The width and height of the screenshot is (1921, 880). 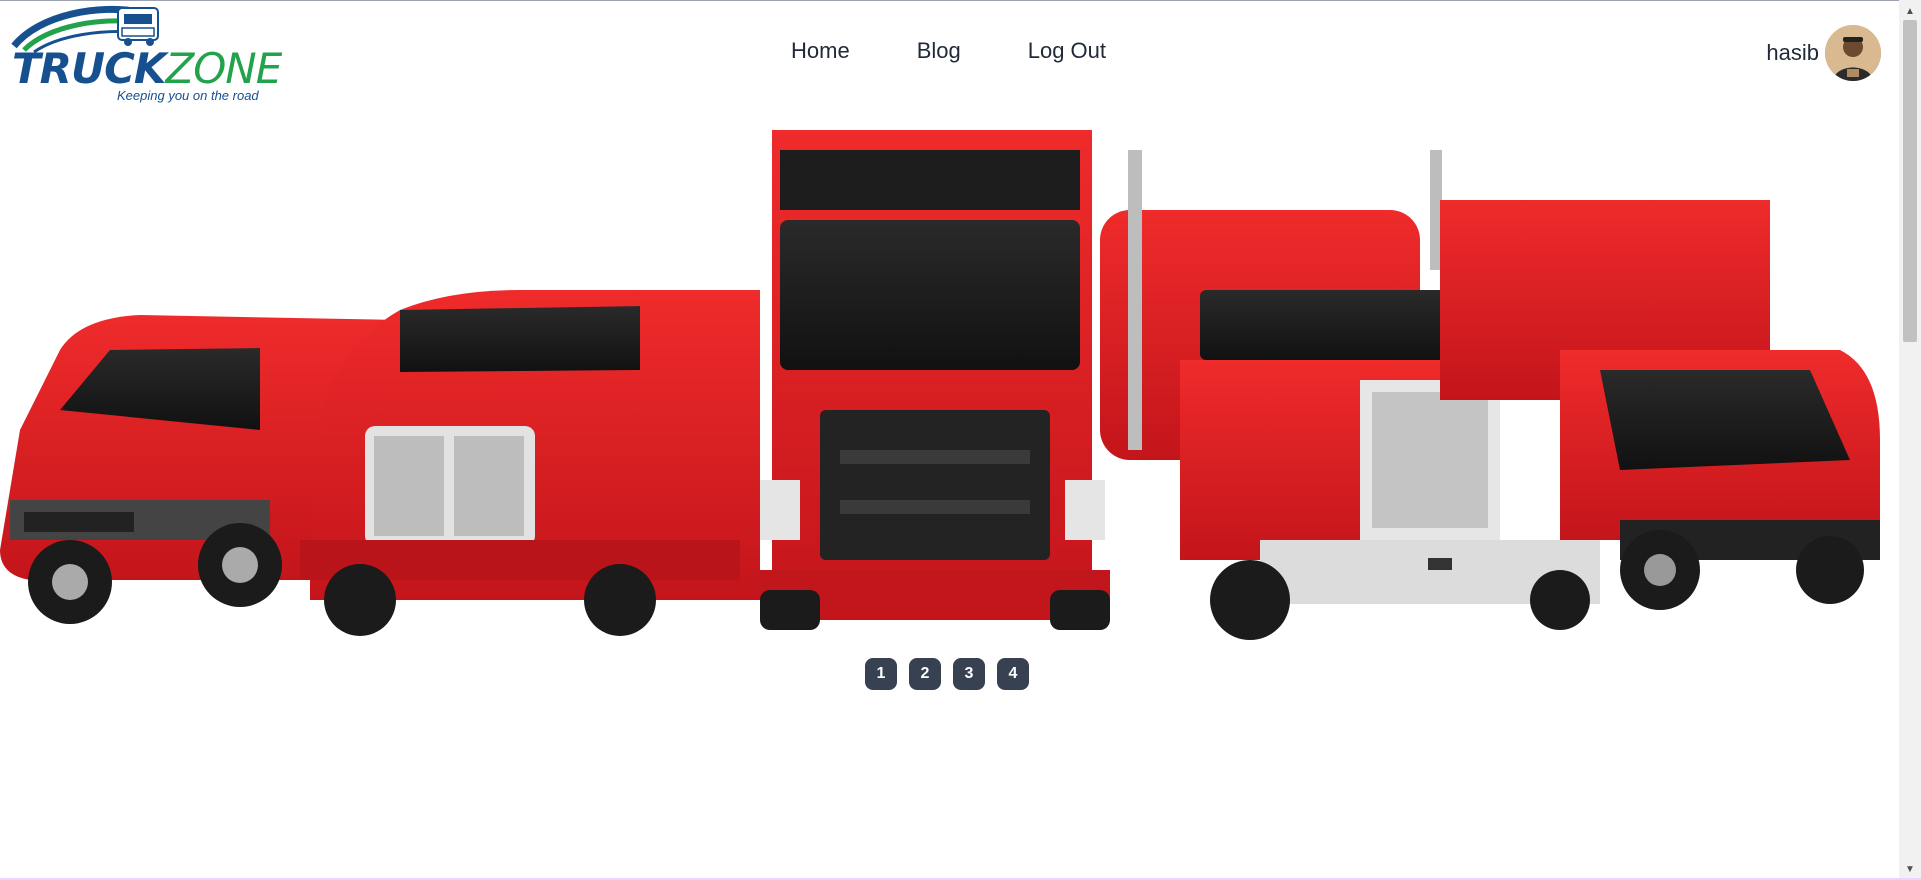 I want to click on main-nav: Home Blog Log Out, so click(x=948, y=51).